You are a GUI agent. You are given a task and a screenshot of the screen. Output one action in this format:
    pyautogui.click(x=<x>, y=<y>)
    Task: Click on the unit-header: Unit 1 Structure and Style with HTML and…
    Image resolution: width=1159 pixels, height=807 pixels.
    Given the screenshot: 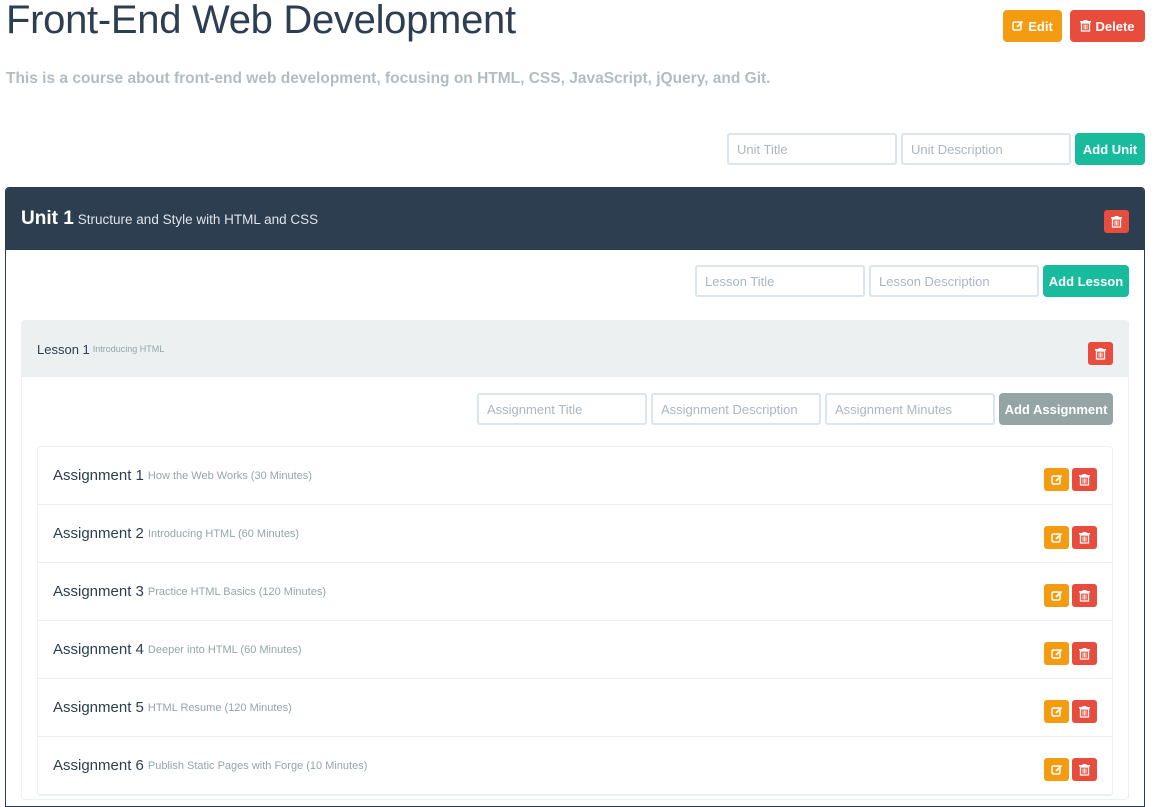 What is the action you would take?
    pyautogui.click(x=575, y=219)
    